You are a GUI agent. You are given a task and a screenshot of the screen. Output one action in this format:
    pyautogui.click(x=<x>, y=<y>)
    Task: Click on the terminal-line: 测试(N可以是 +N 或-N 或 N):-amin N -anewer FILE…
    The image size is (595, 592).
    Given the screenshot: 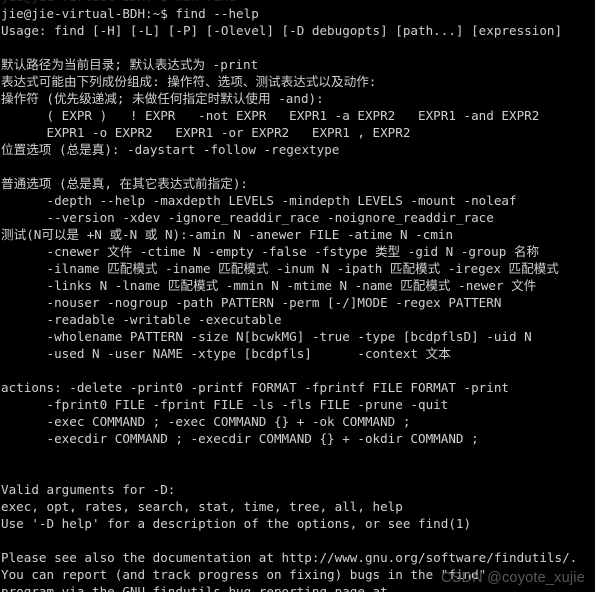 What is the action you would take?
    pyautogui.click(x=227, y=234)
    